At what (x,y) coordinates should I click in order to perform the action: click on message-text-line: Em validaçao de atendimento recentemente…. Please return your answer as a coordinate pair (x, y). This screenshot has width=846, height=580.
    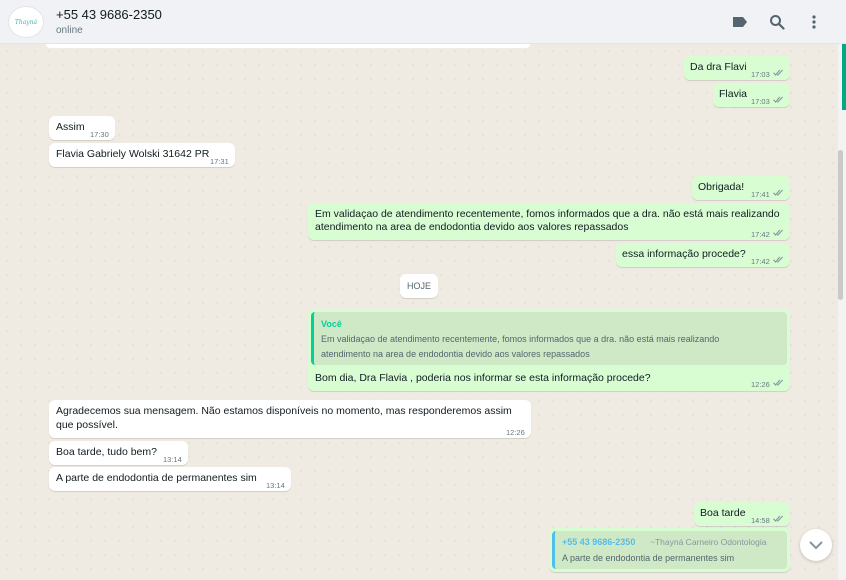
    Looking at the image, I should click on (547, 214).